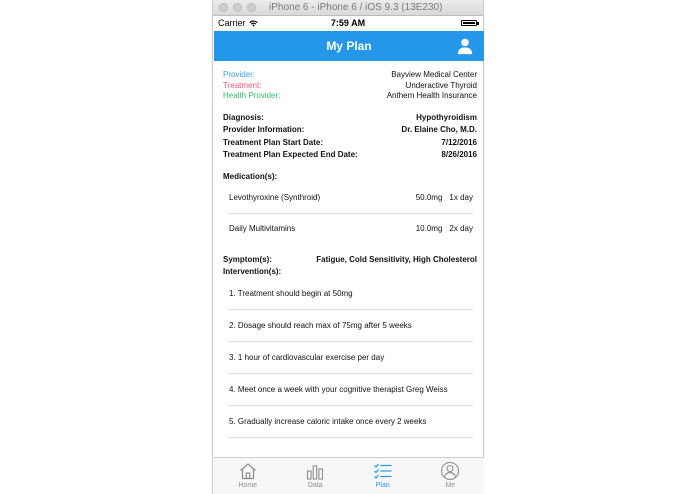 The width and height of the screenshot is (695, 494). I want to click on user-icon, so click(465, 46).